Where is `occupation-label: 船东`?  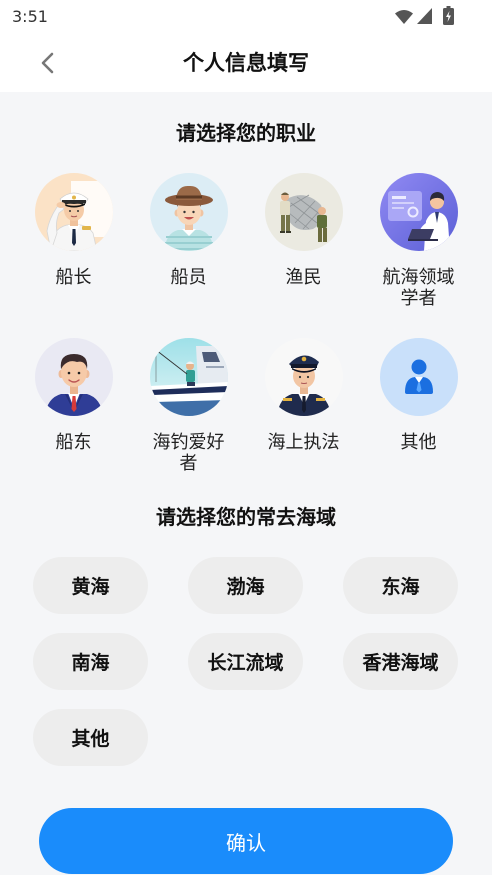 occupation-label: 船东 is located at coordinates (73, 442).